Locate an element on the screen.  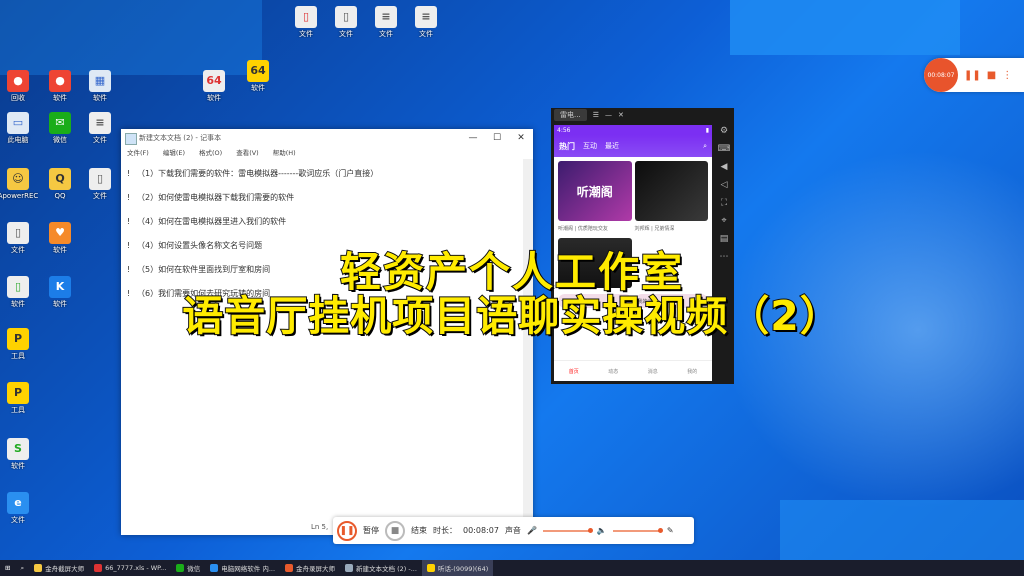
nav-me: 我的 is located at coordinates (692, 371).